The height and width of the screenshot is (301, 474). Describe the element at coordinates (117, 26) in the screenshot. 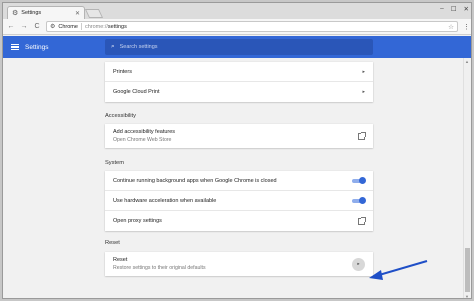

I see `url-path: settings` at that location.